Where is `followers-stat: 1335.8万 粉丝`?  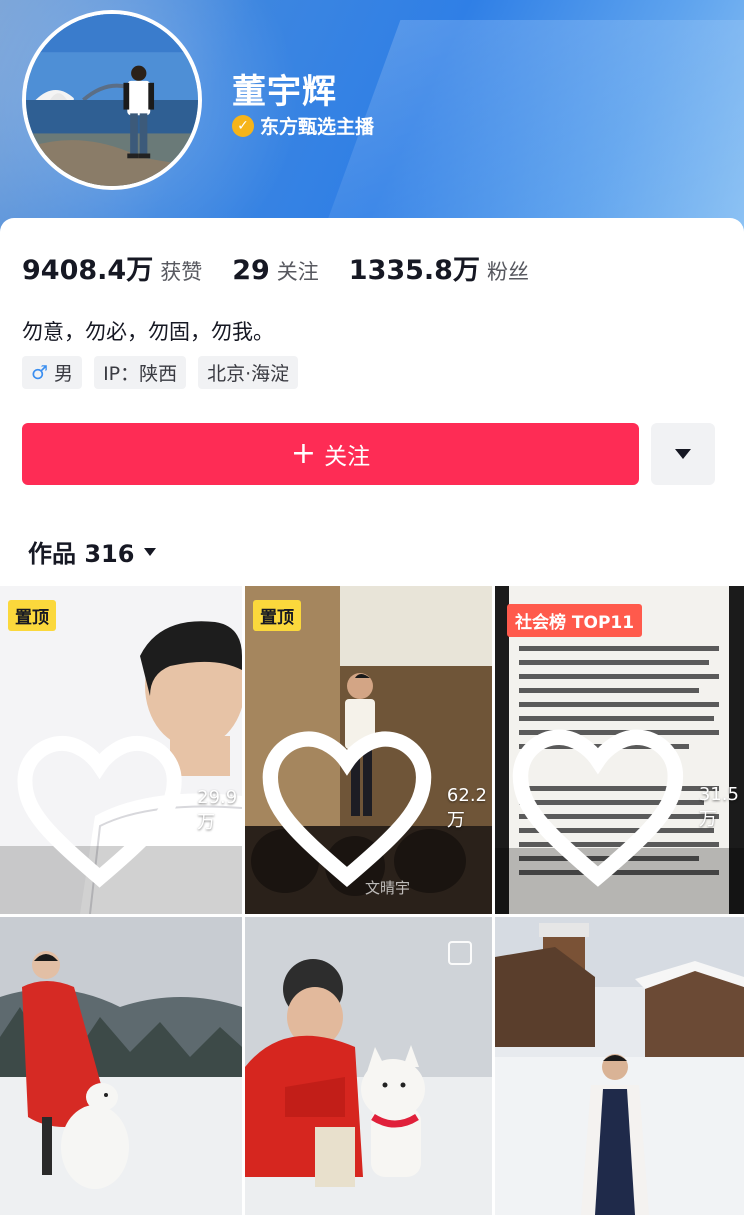
followers-stat: 1335.8万 粉丝 is located at coordinates (439, 267).